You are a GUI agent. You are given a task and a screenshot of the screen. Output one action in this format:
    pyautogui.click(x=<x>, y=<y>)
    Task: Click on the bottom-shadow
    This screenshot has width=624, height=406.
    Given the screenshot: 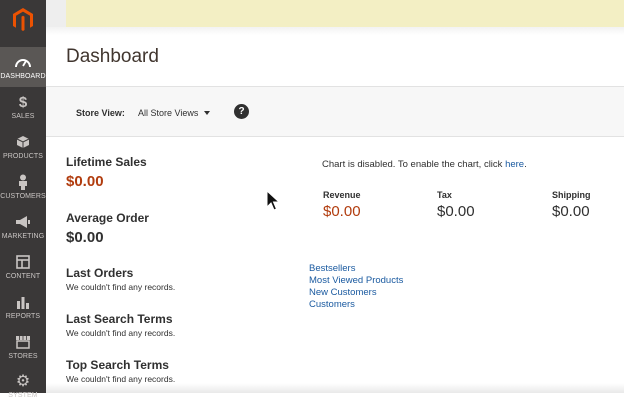 What is the action you would take?
    pyautogui.click(x=335, y=388)
    